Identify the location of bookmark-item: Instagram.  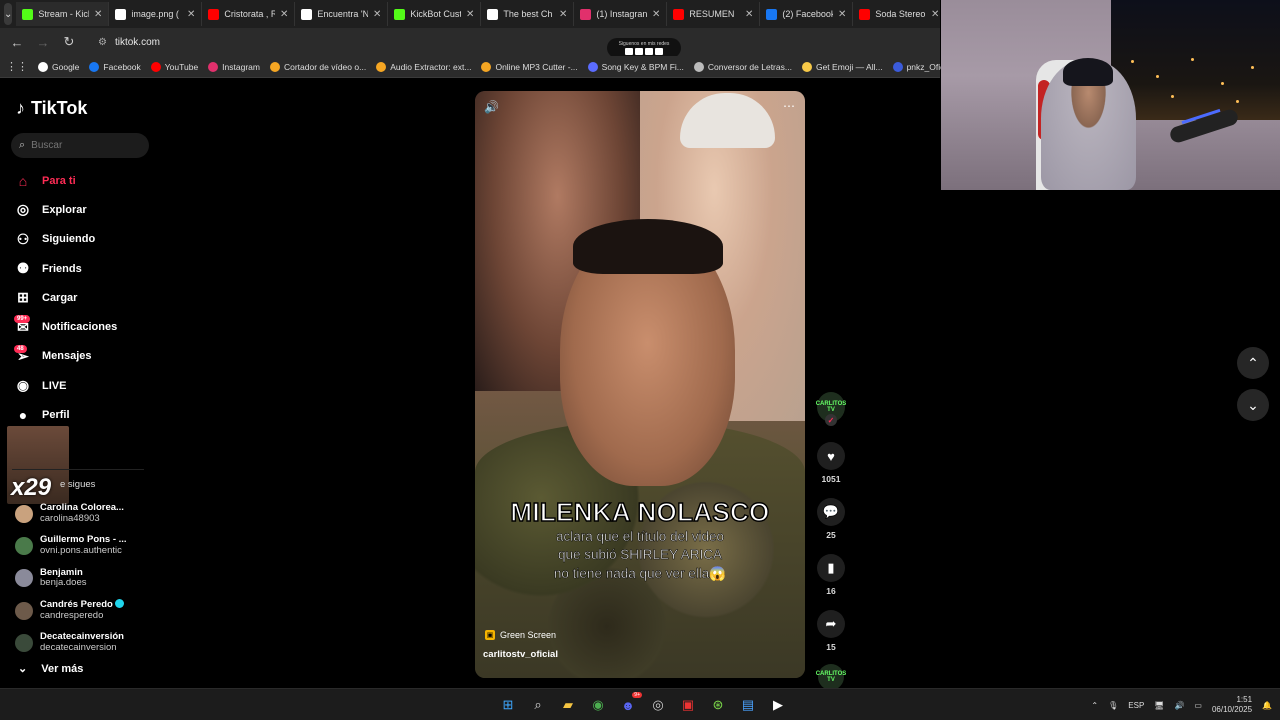
(234, 66).